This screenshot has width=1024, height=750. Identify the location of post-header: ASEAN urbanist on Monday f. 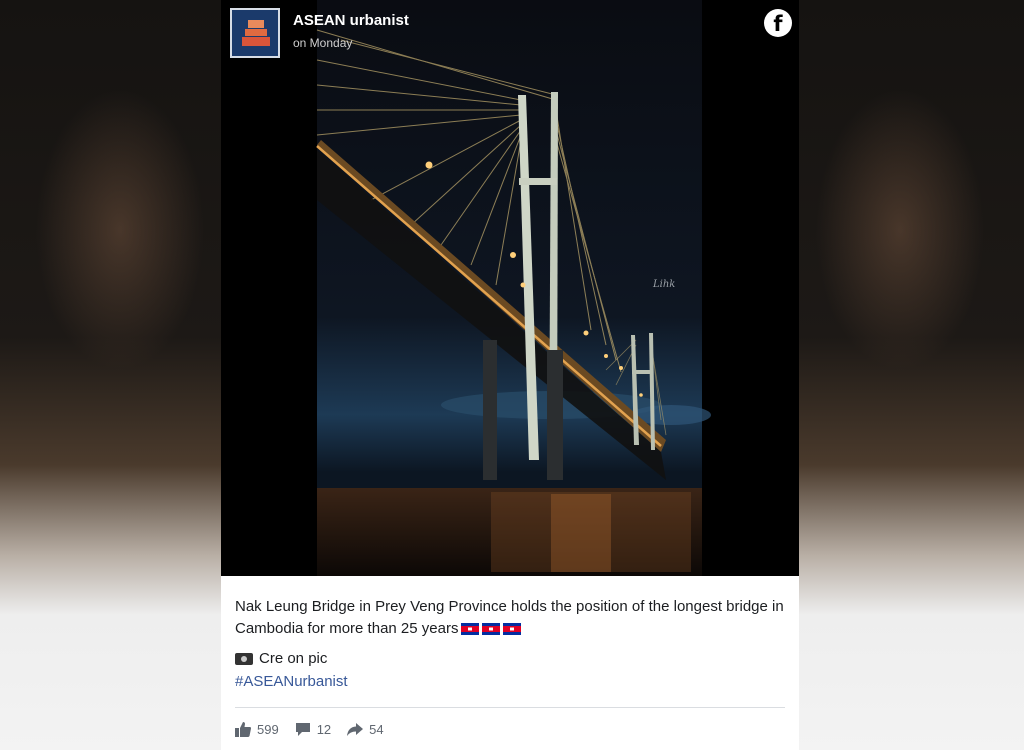
(510, 31).